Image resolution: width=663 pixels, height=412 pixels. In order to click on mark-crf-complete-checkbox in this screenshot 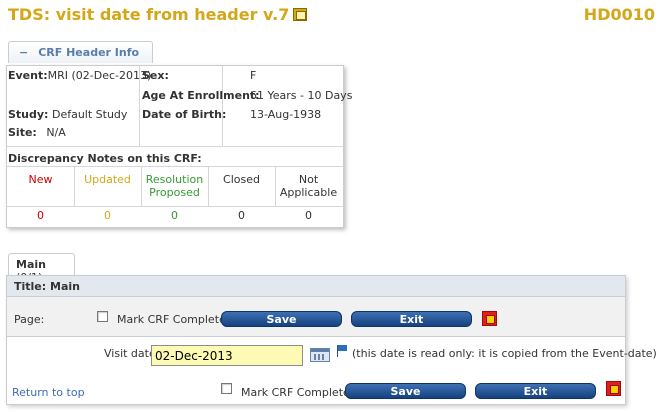, I will do `click(102, 316)`.